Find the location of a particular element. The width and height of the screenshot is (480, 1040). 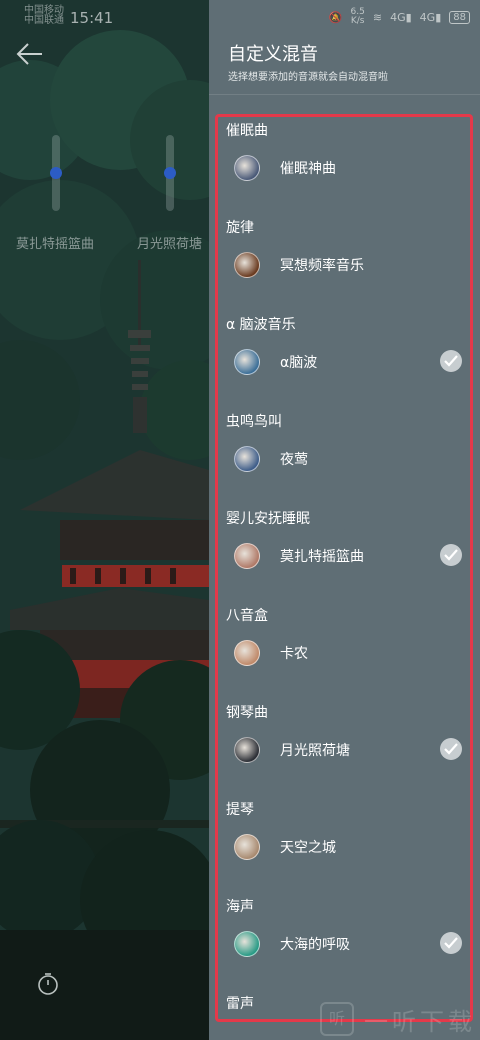

category-label: 婴儿安抚睡眠 is located at coordinates (268, 519).